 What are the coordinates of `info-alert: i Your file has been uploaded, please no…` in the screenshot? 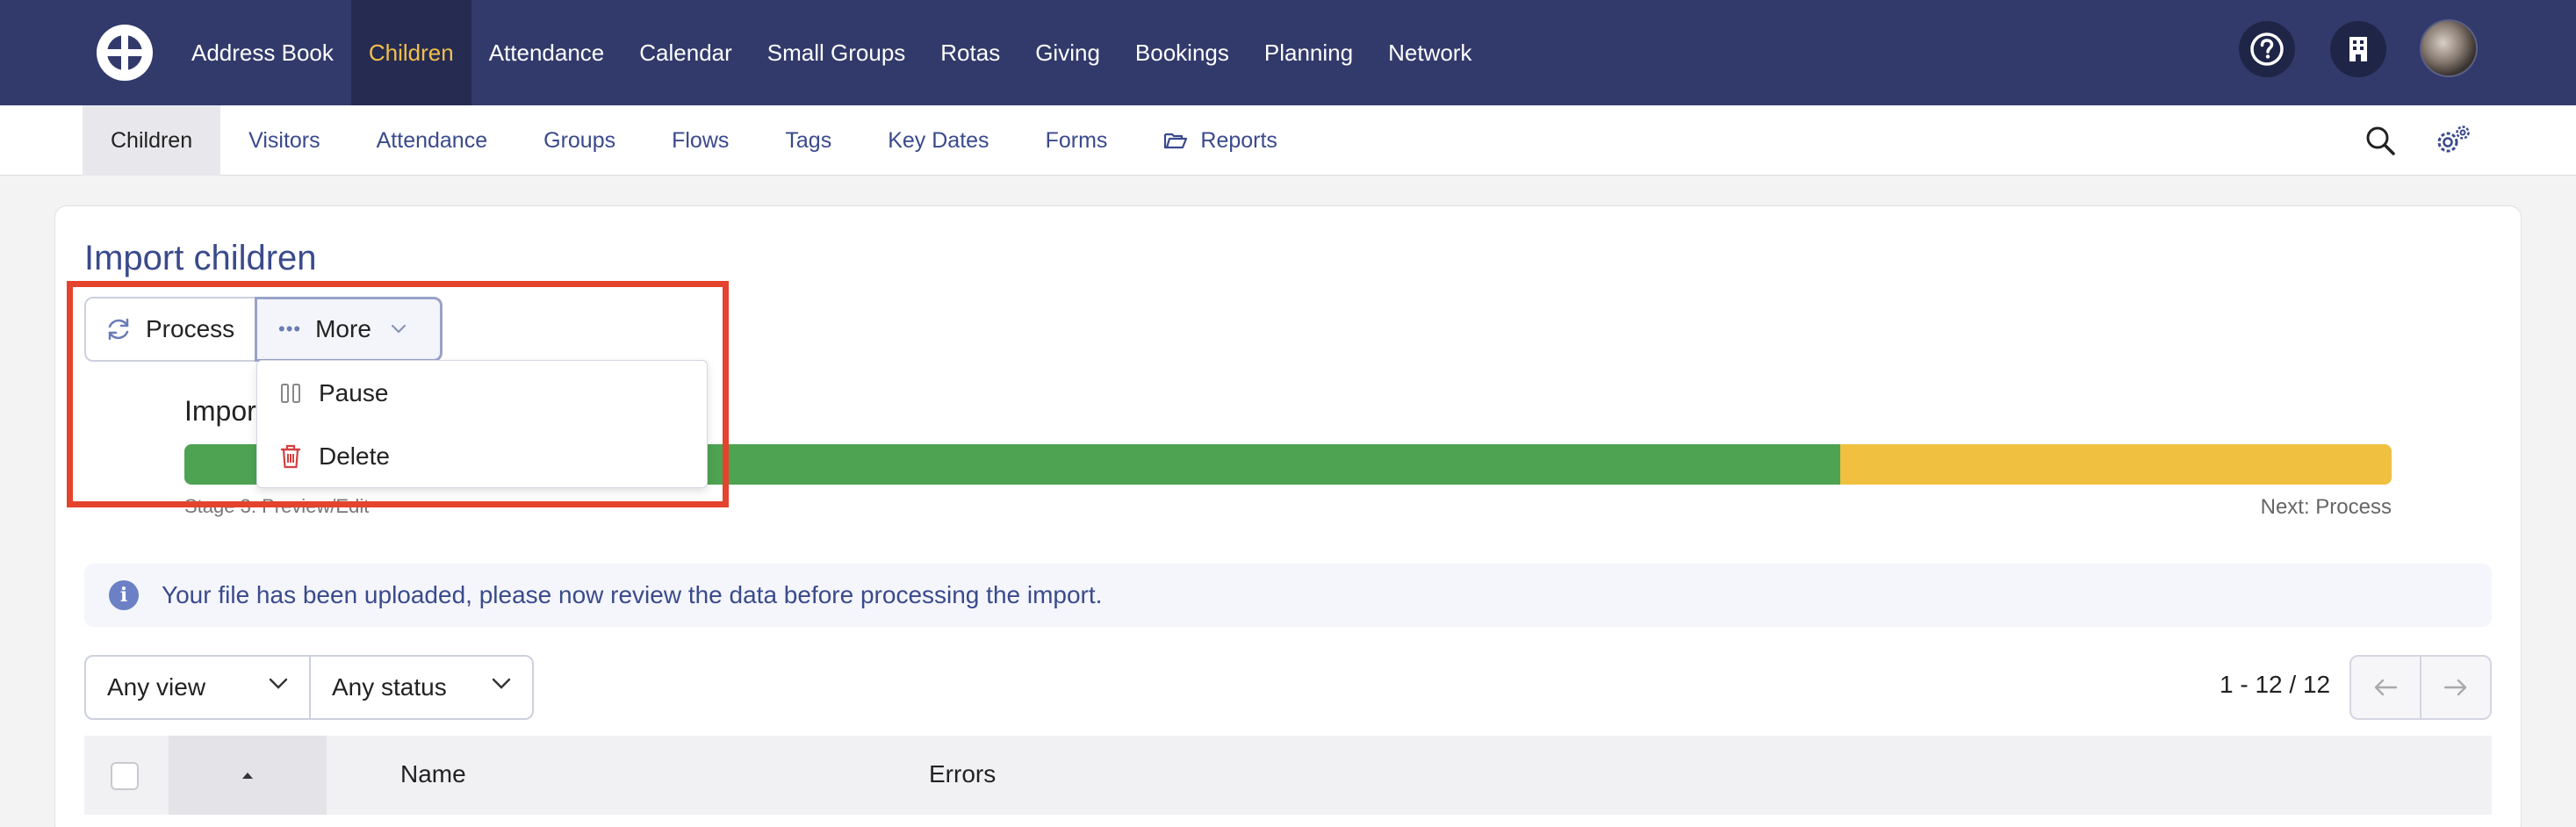 It's located at (1288, 595).